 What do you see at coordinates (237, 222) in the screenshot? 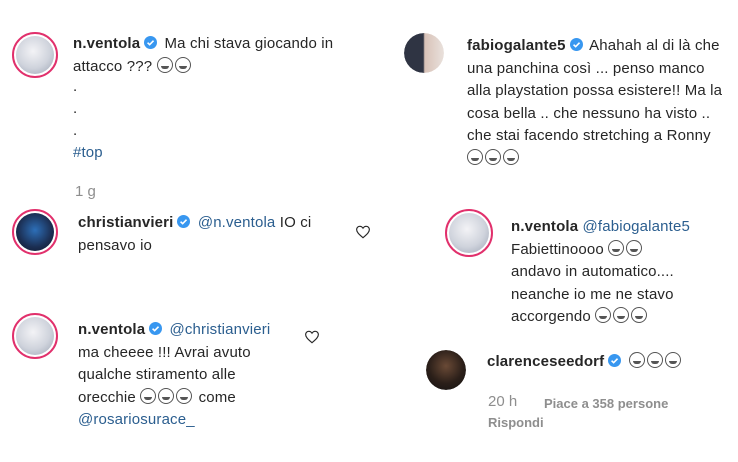
I see `mention-link: @n.ventola` at bounding box center [237, 222].